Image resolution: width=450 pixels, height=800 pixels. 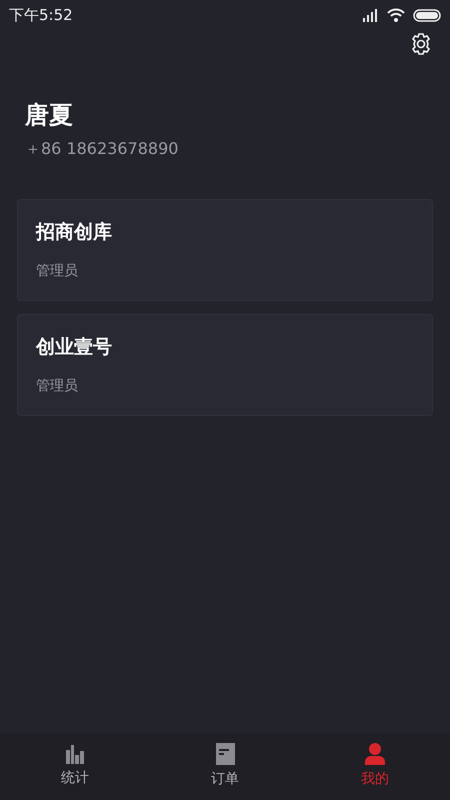 I want to click on status-time: 下午5:52, so click(x=41, y=15).